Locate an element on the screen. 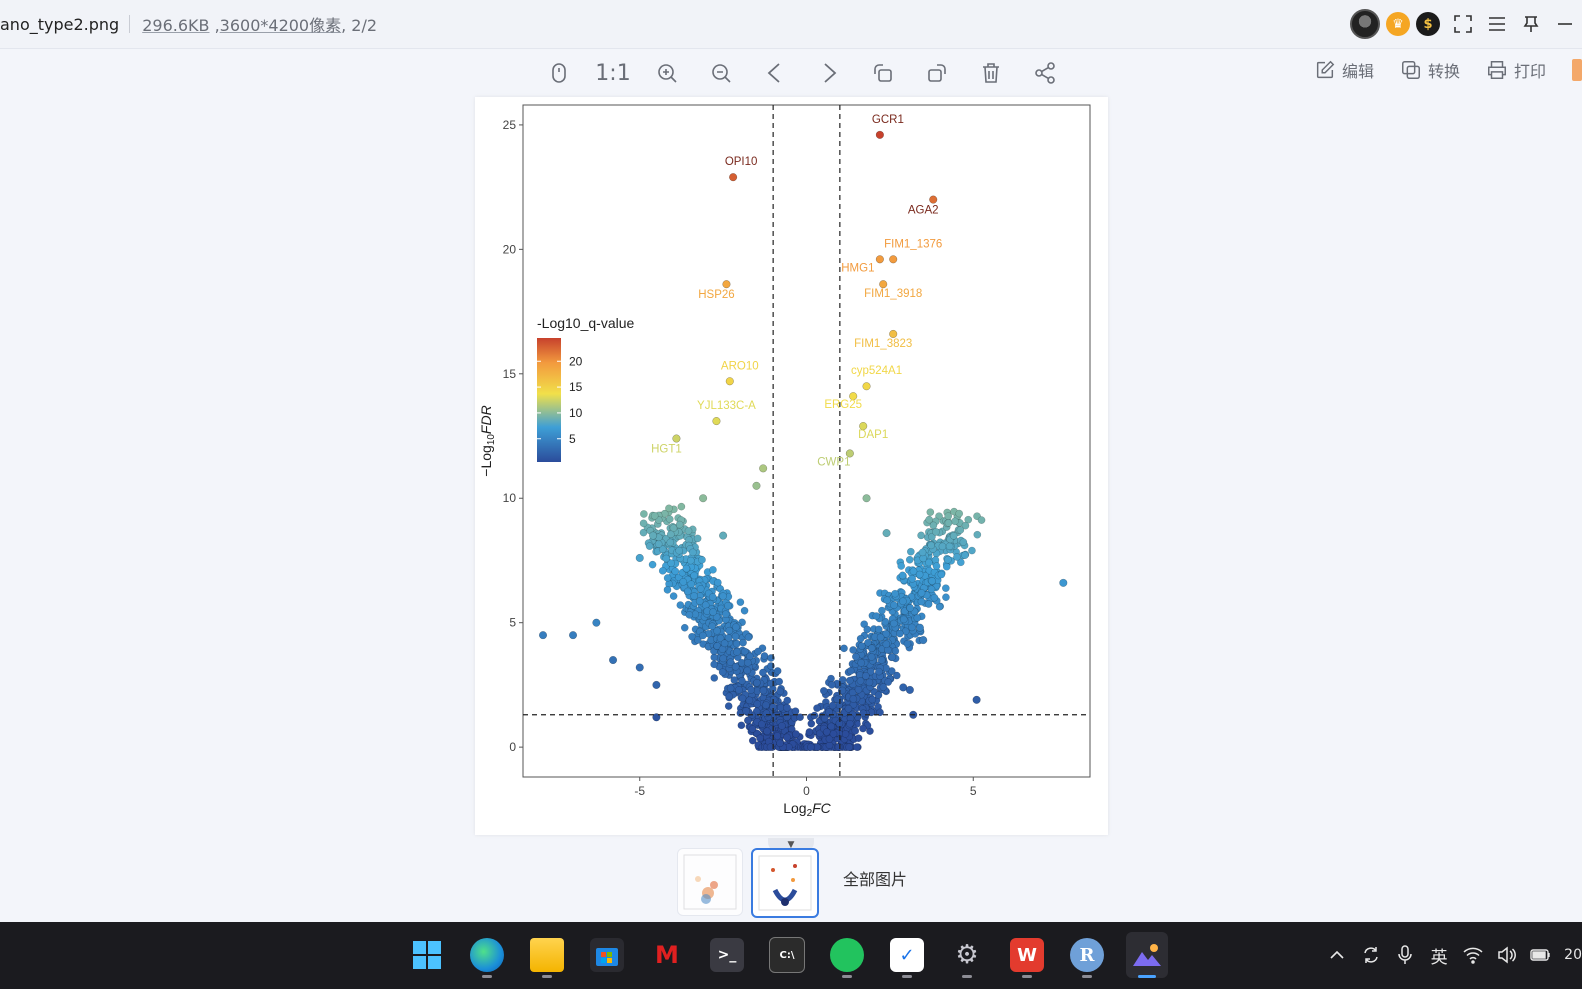  battery-icon is located at coordinates (1541, 955).